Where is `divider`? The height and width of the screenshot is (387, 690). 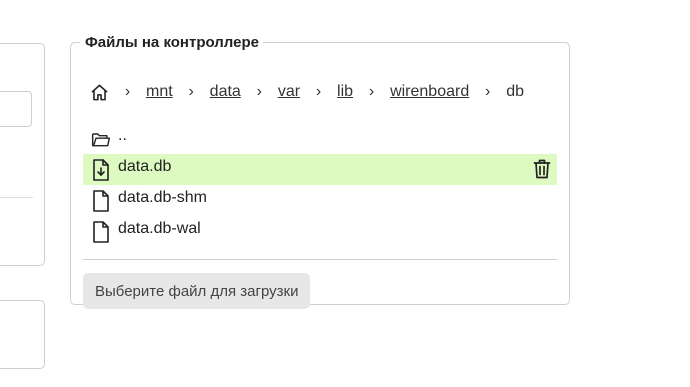 divider is located at coordinates (320, 259).